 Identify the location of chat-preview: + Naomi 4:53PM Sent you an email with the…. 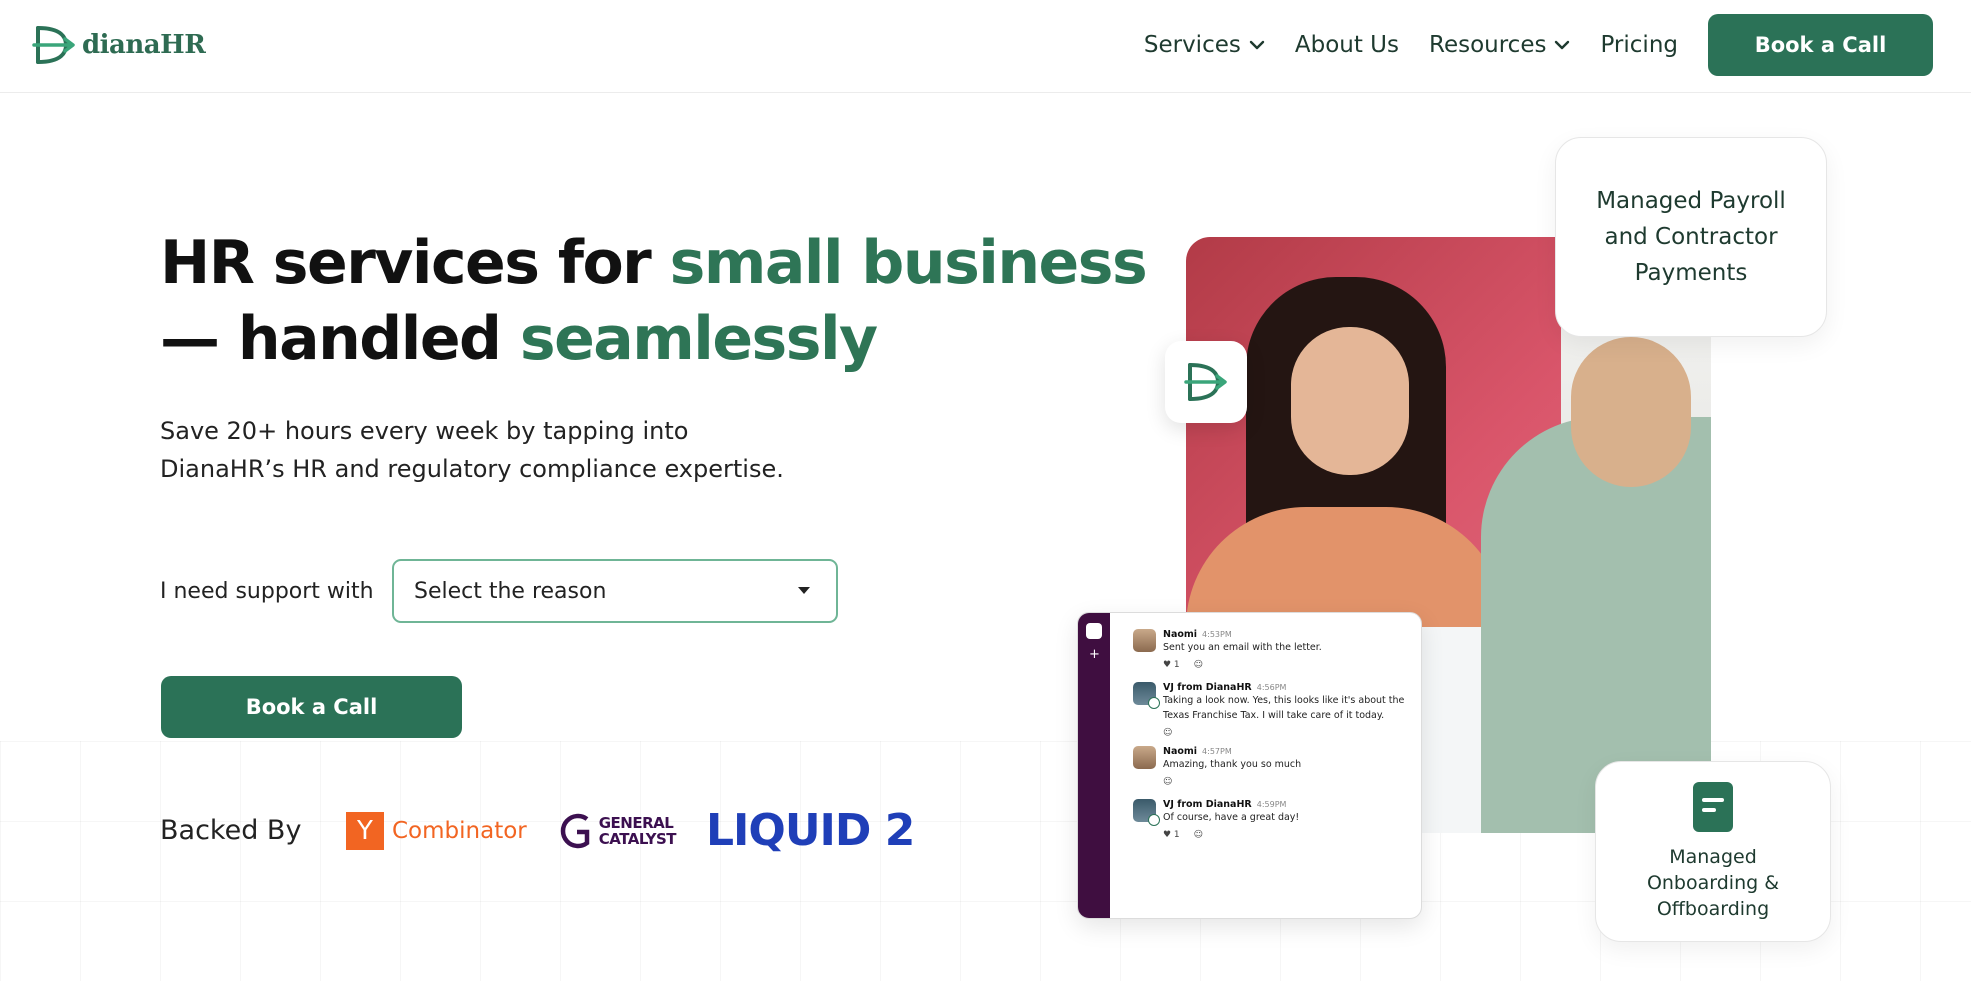
(1249, 765).